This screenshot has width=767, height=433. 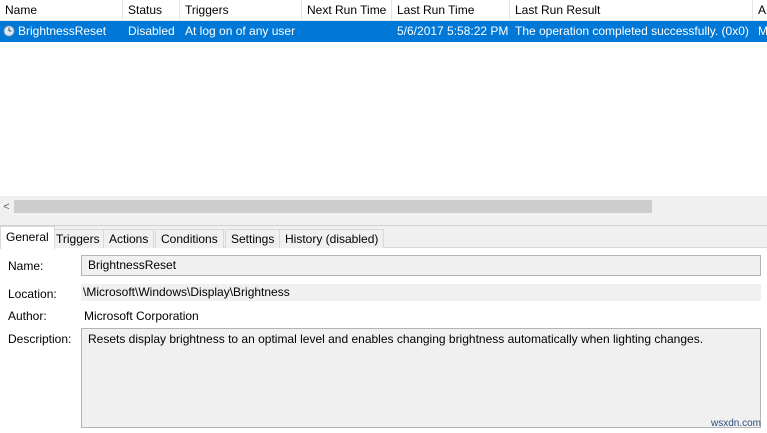 What do you see at coordinates (62, 31) in the screenshot?
I see `task-name-cell: BrightnessReset` at bounding box center [62, 31].